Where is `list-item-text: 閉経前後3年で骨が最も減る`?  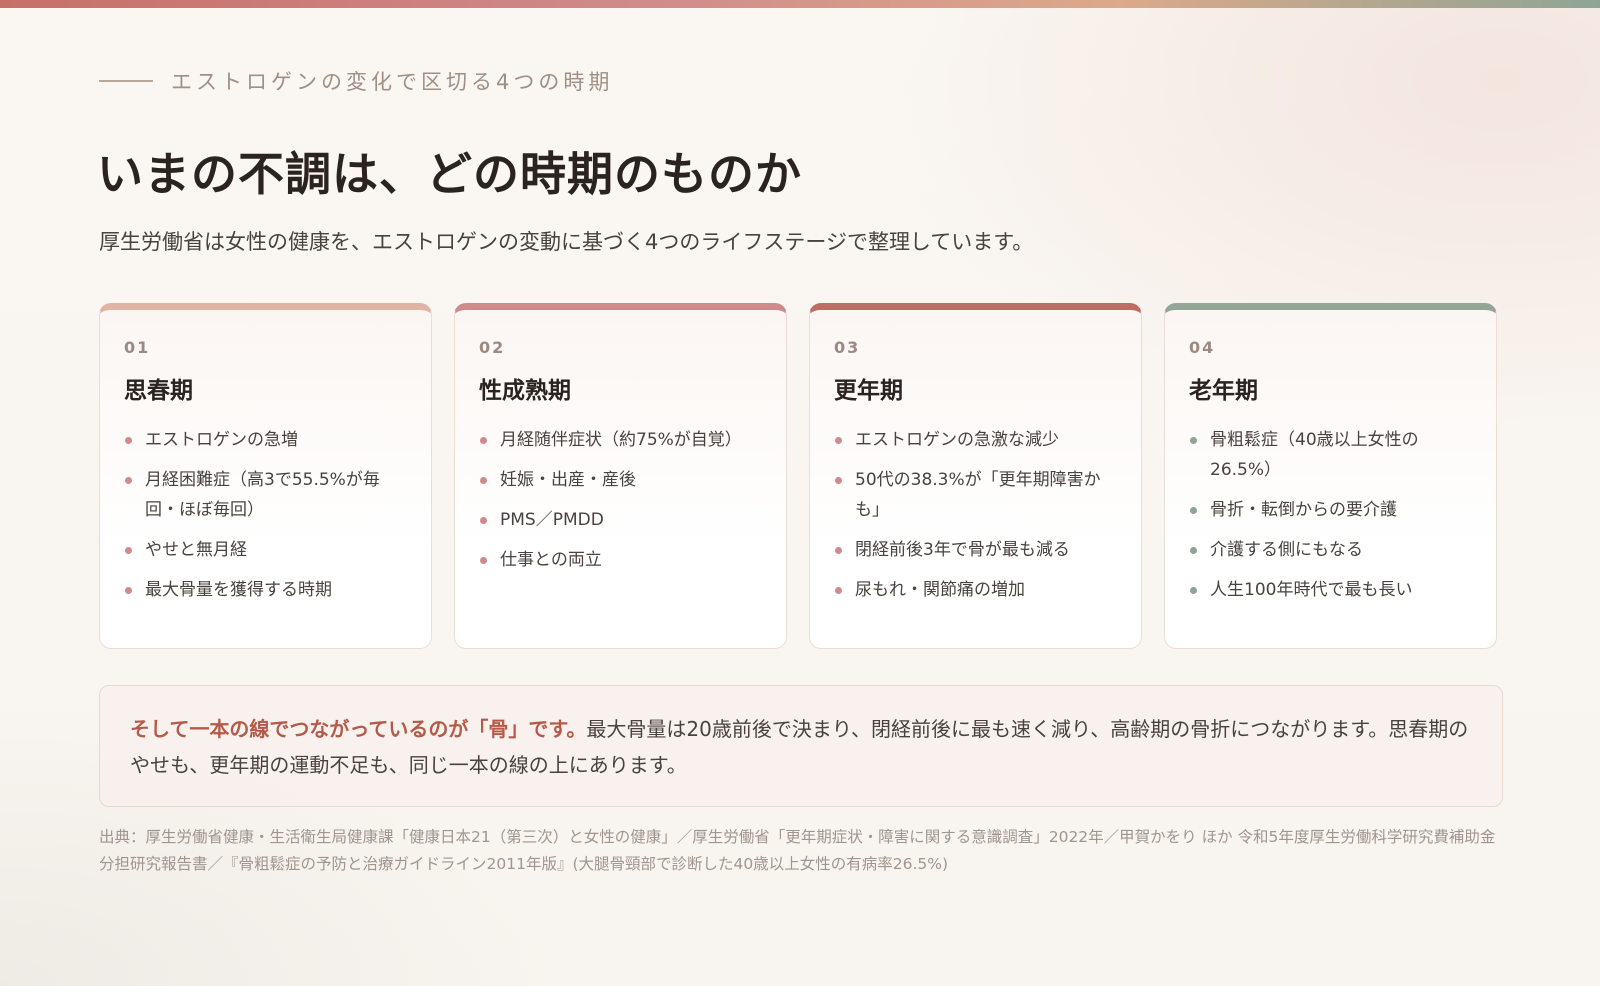
list-item-text: 閉経前後3年で骨が最も減る is located at coordinates (962, 550).